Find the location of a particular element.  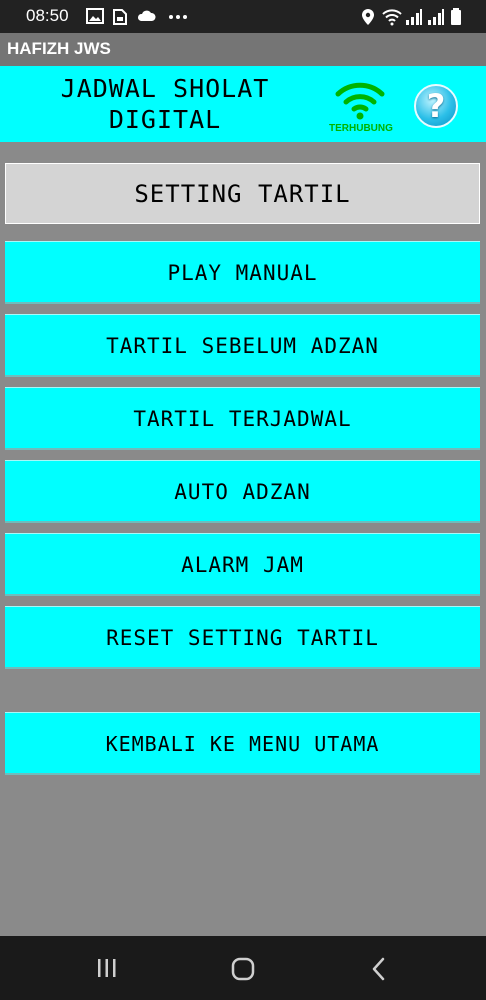

back-icon is located at coordinates (378, 969).